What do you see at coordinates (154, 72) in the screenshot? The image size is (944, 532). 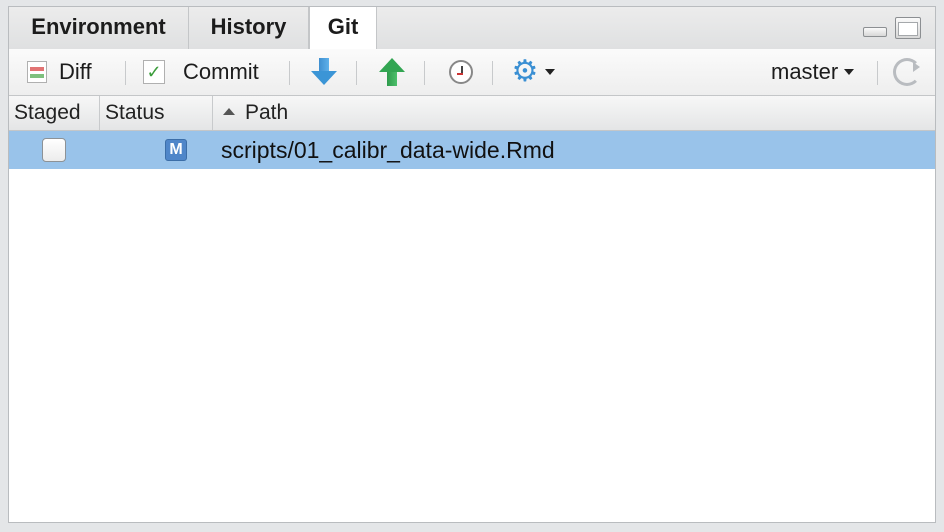 I see `commit-icon: ✓` at bounding box center [154, 72].